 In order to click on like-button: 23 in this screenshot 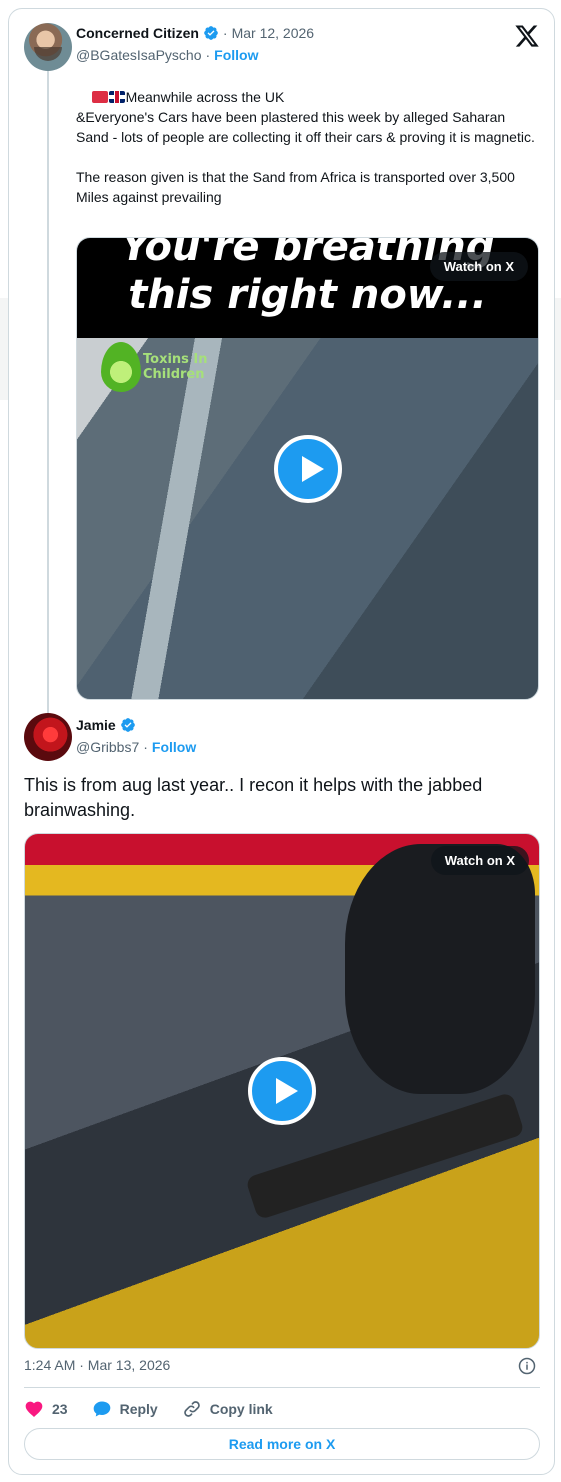, I will do `click(46, 1409)`.